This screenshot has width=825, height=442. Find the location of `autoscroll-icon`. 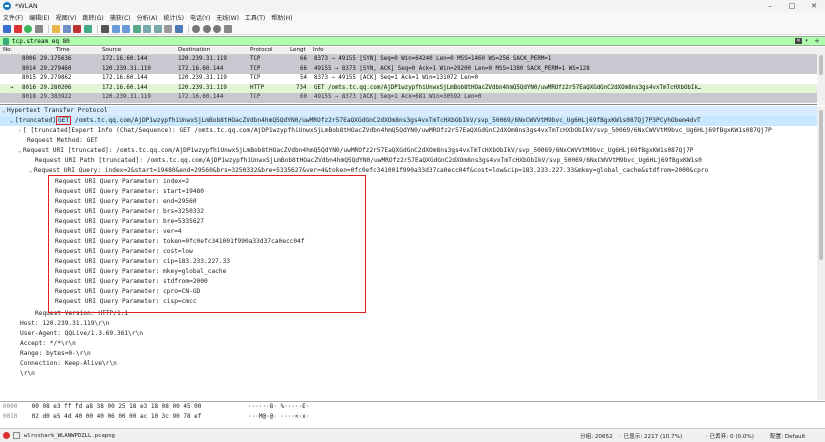

autoscroll-icon is located at coordinates (168, 28).